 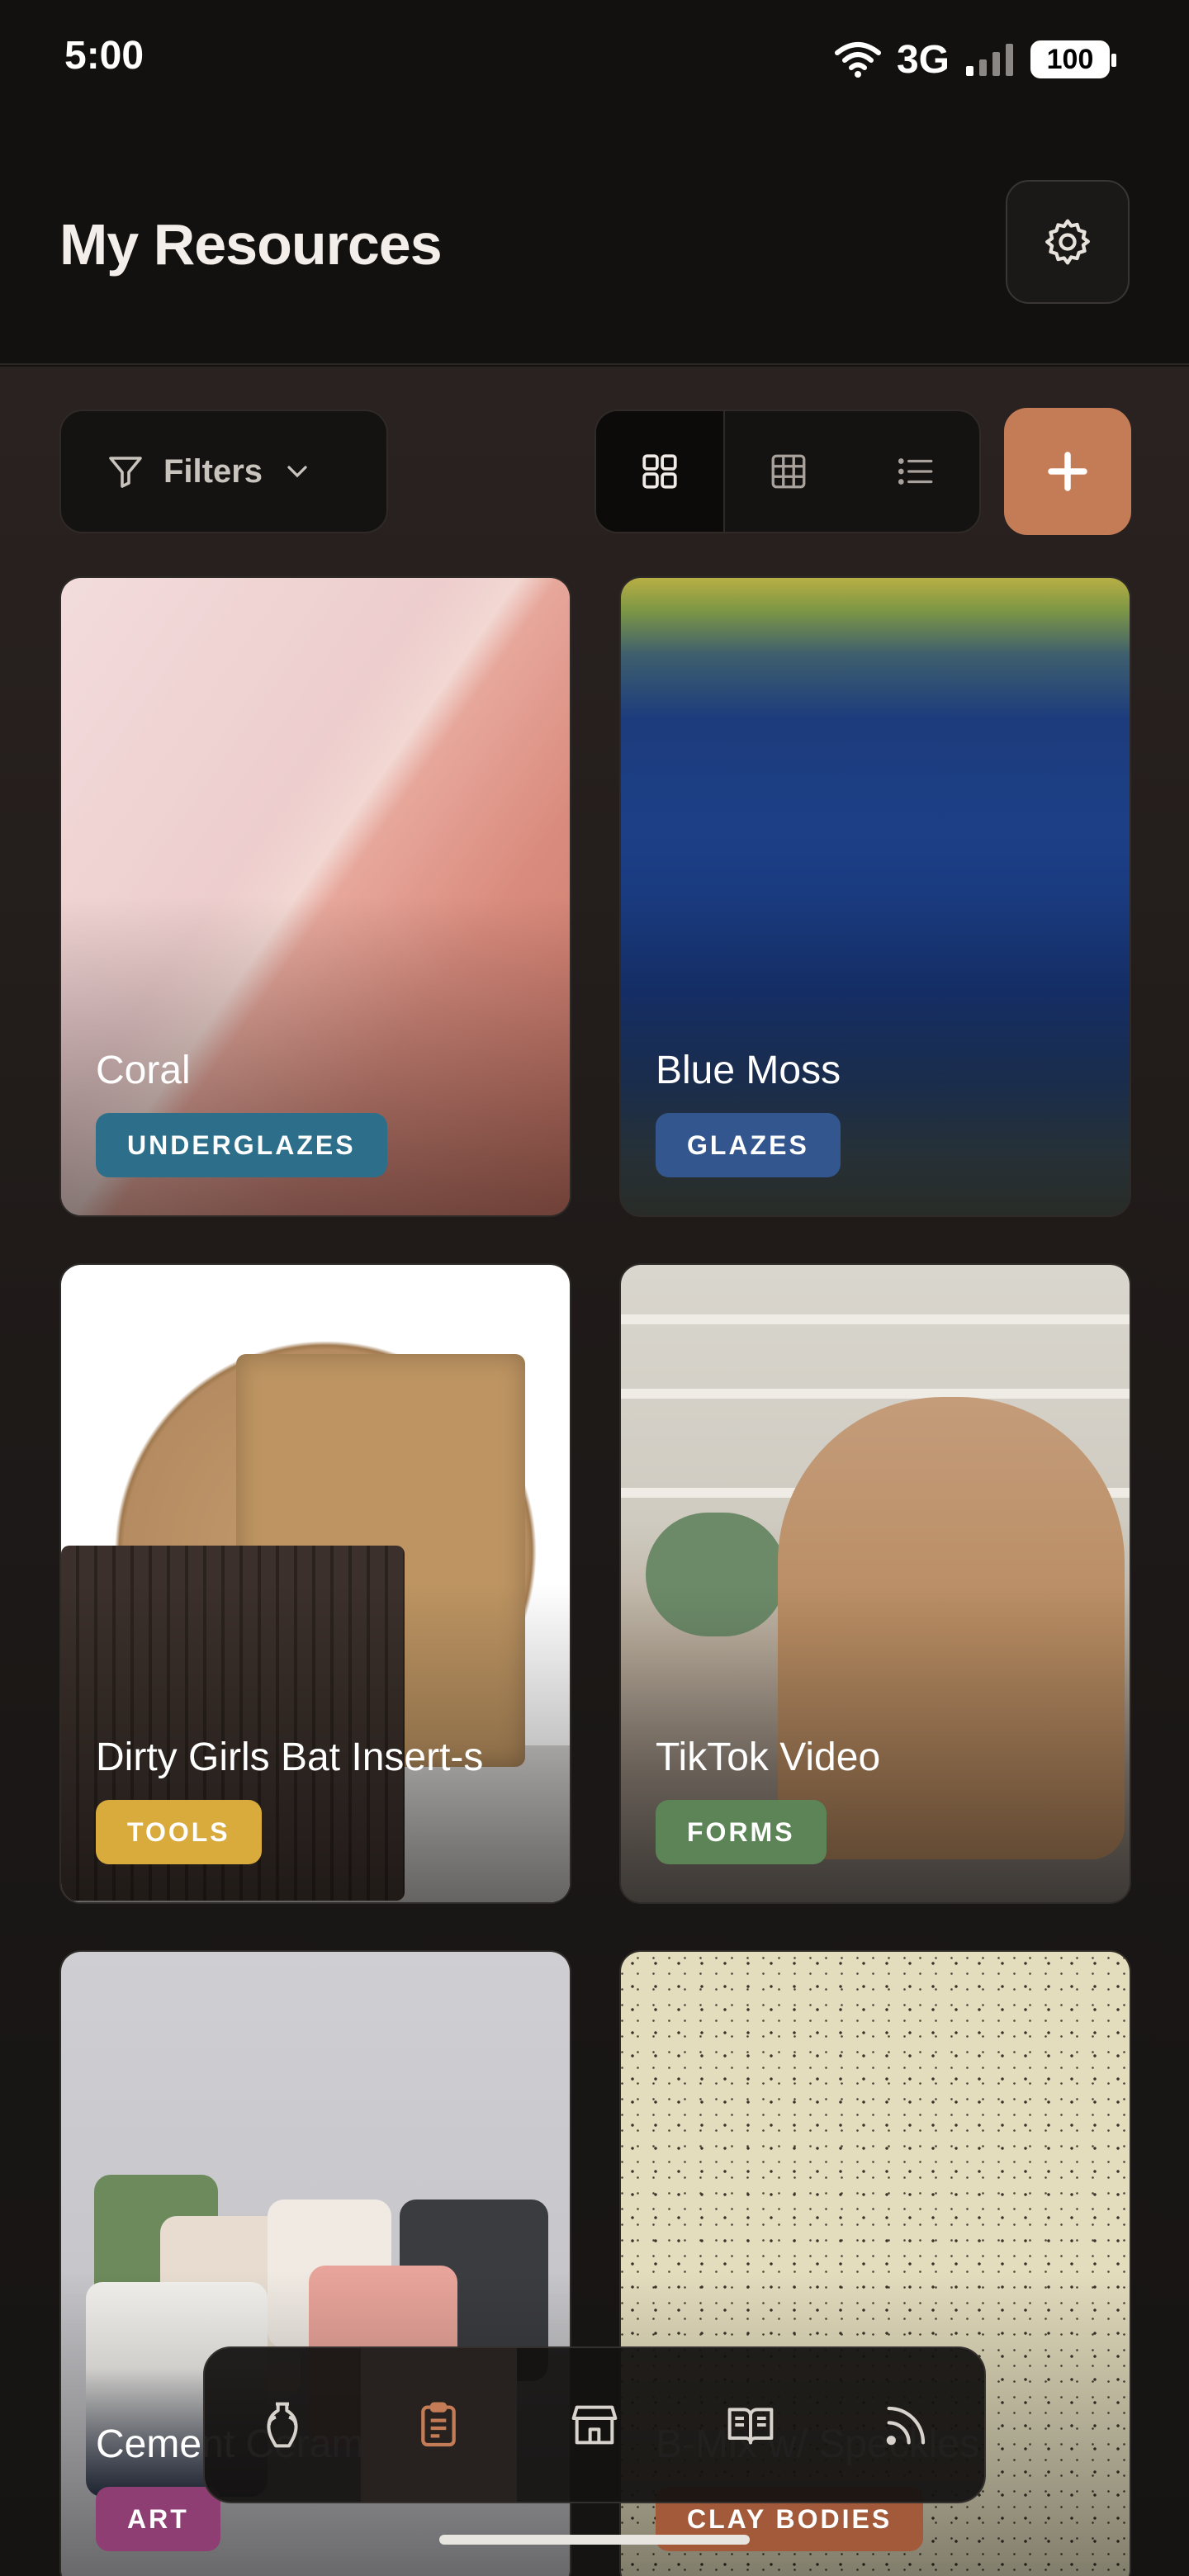 What do you see at coordinates (923, 59) in the screenshot?
I see `network-type: 3G` at bounding box center [923, 59].